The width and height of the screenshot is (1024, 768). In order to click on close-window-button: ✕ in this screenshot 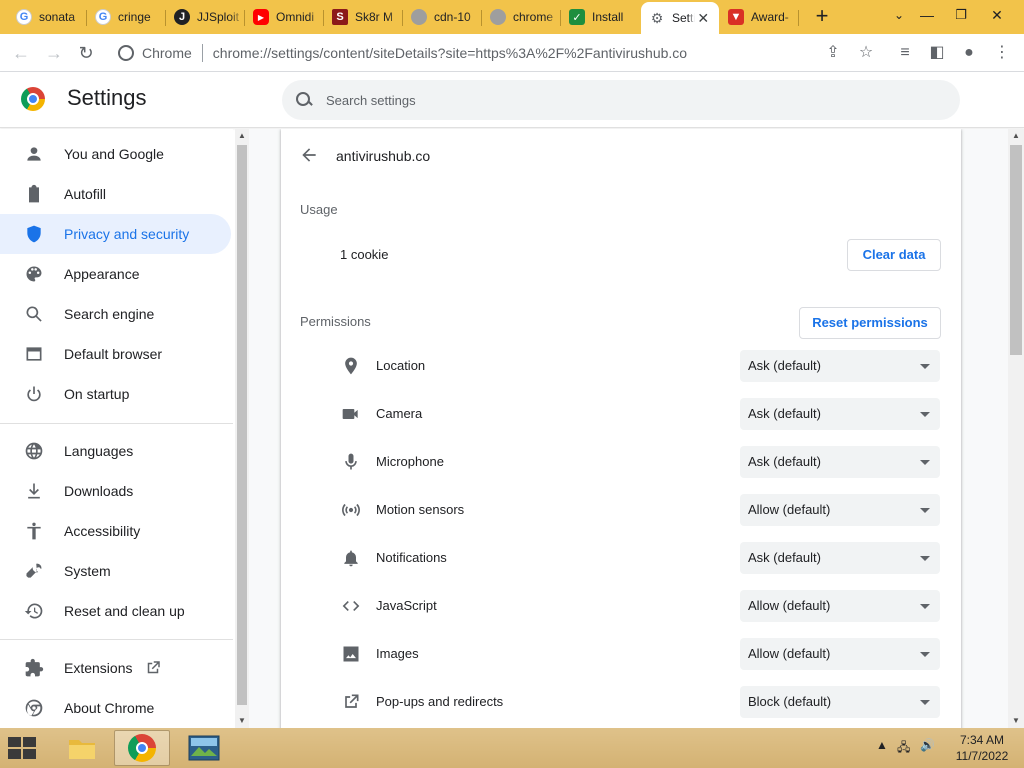, I will do `click(997, 15)`.